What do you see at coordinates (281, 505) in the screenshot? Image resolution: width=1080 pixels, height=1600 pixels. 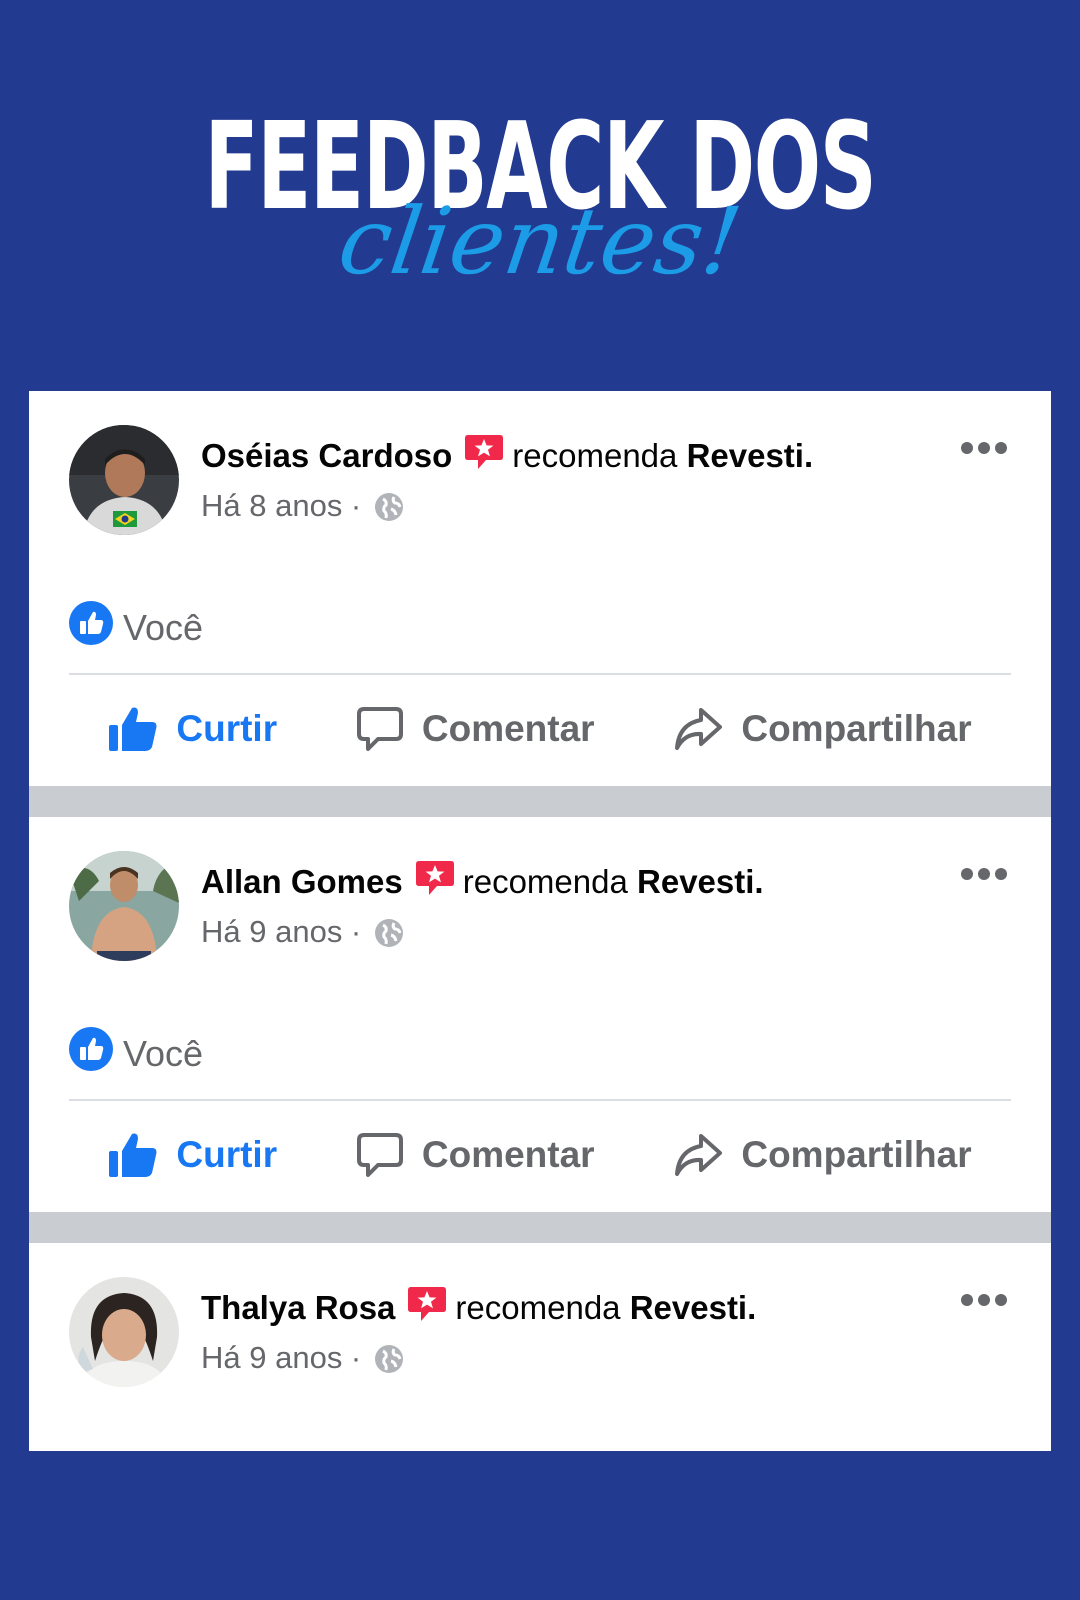 I see `post-time: Há 8 anos ·` at bounding box center [281, 505].